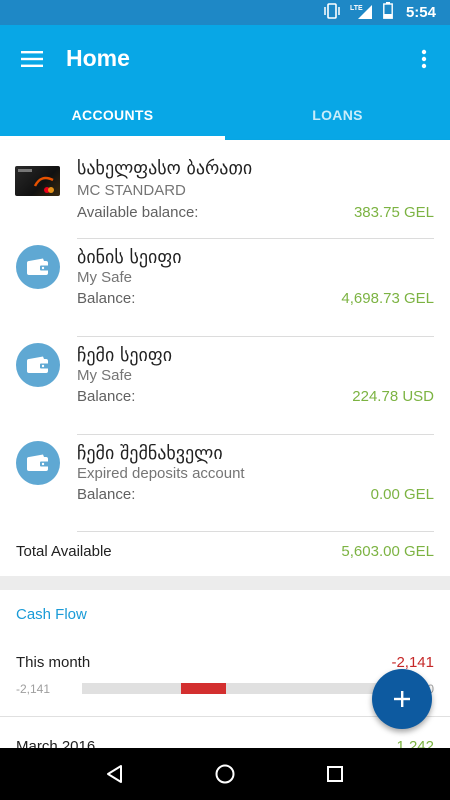  What do you see at coordinates (387, 298) in the screenshot?
I see `balance-value: 4,698.73 GEL` at bounding box center [387, 298].